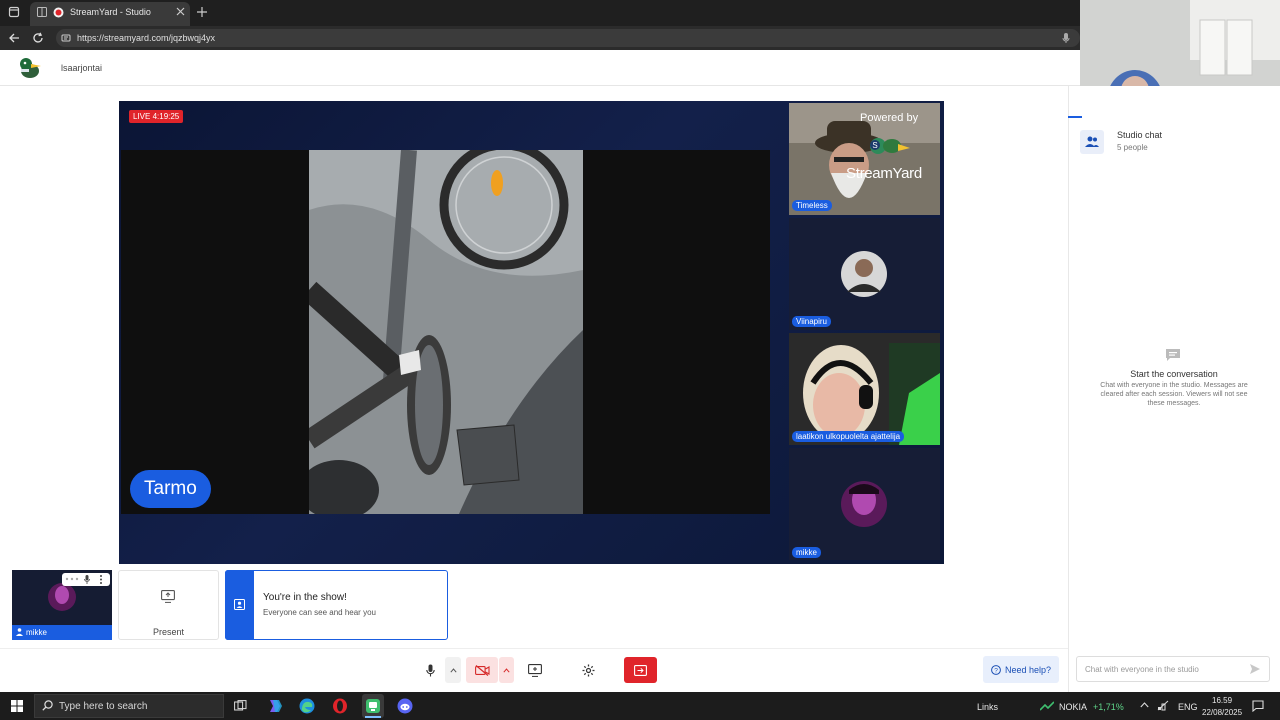 This screenshot has height=720, width=1280. I want to click on camera-options-button, so click(506, 670).